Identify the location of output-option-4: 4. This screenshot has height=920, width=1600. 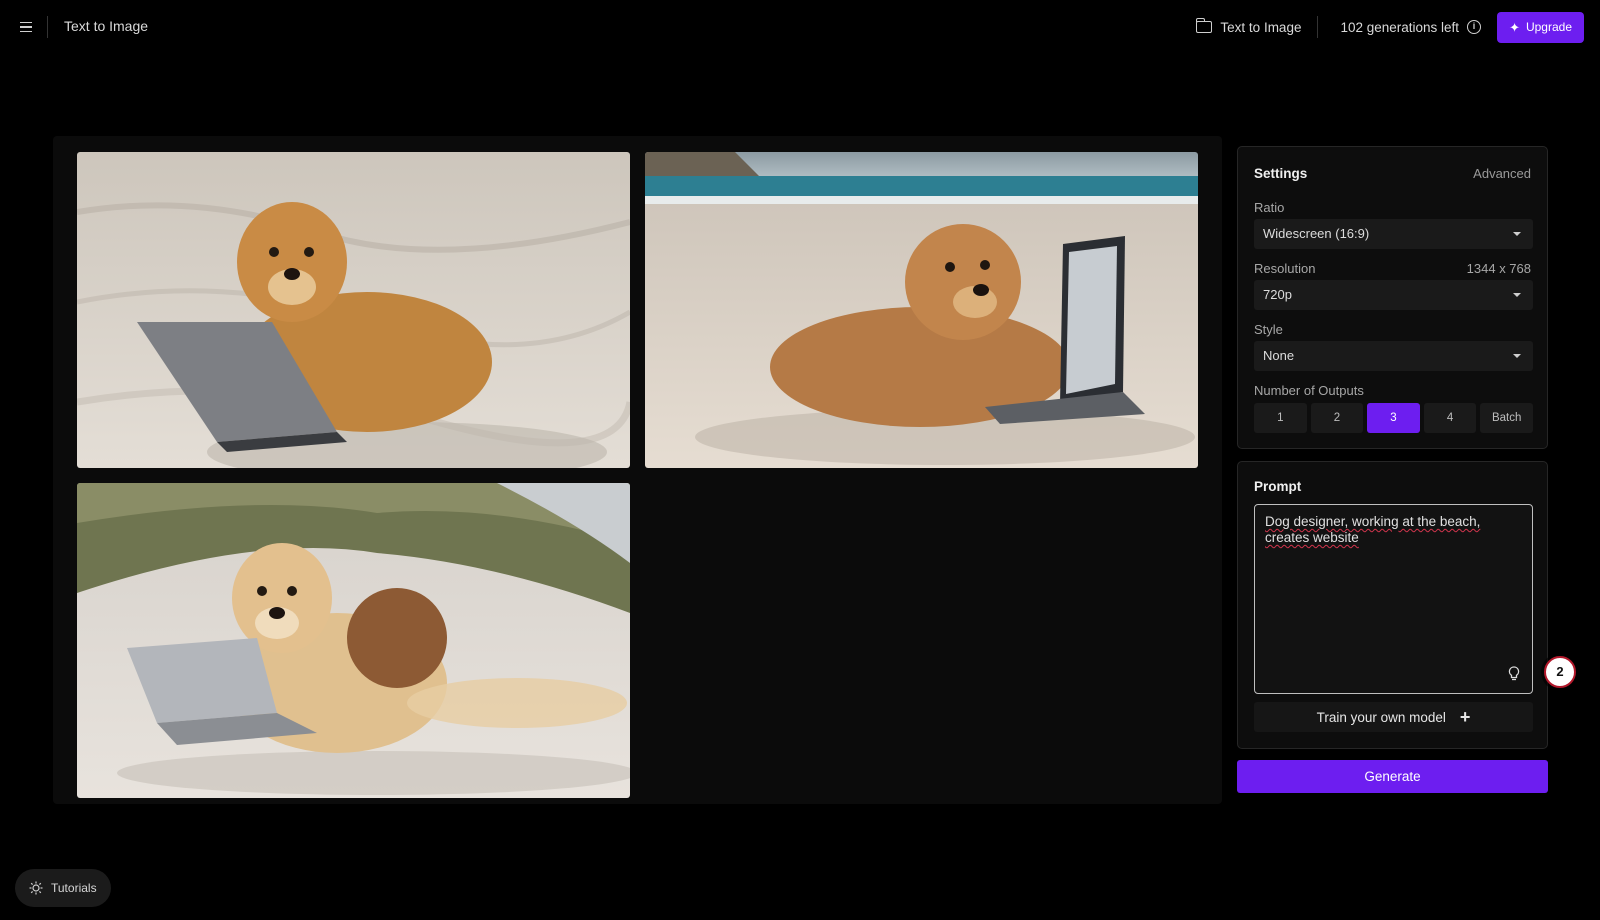
(1450, 418).